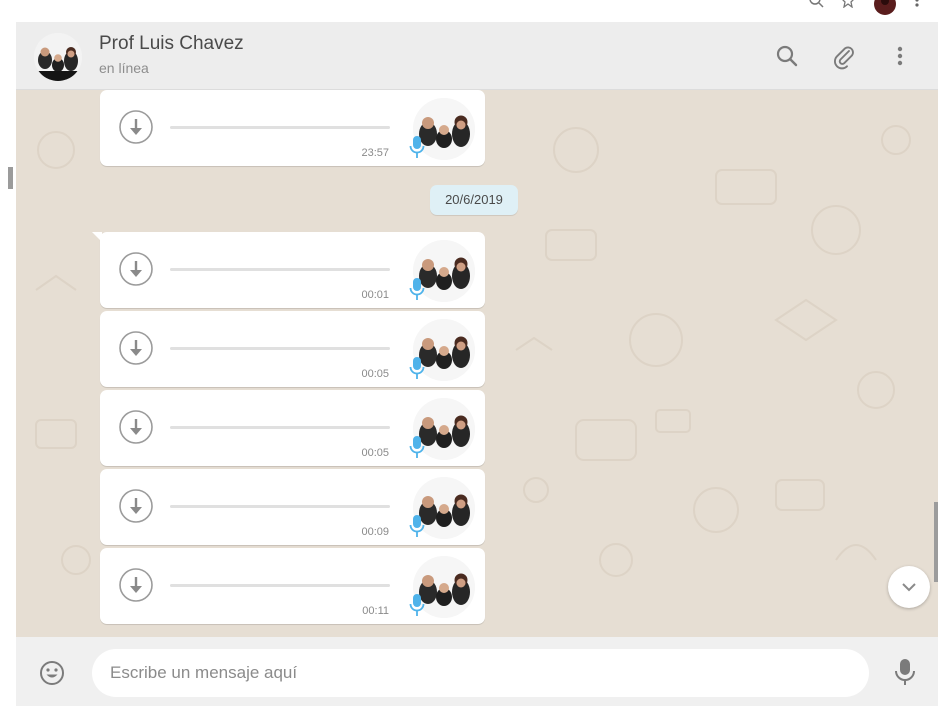 The image size is (938, 706). What do you see at coordinates (124, 68) in the screenshot?
I see `contact-status: en línea` at bounding box center [124, 68].